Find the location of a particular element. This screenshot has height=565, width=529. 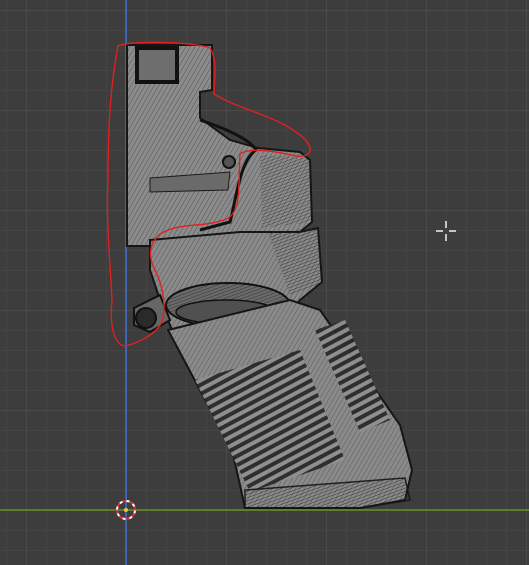

pivot-pin-icon is located at coordinates (229, 162).